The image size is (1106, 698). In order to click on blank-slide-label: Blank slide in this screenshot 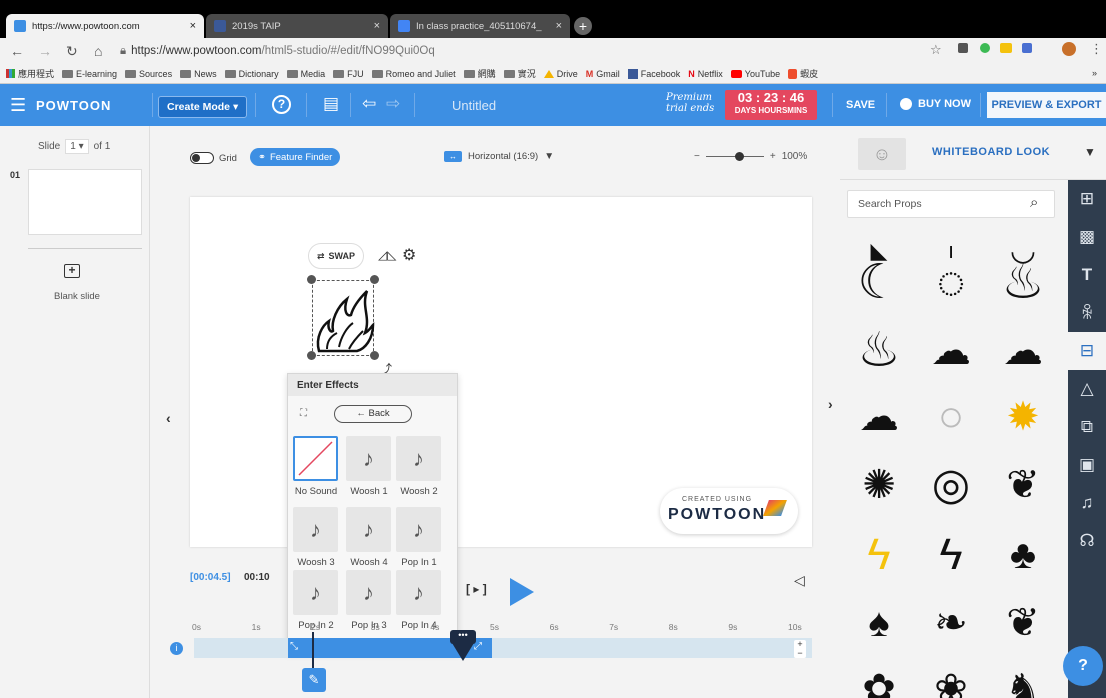, I will do `click(77, 296)`.